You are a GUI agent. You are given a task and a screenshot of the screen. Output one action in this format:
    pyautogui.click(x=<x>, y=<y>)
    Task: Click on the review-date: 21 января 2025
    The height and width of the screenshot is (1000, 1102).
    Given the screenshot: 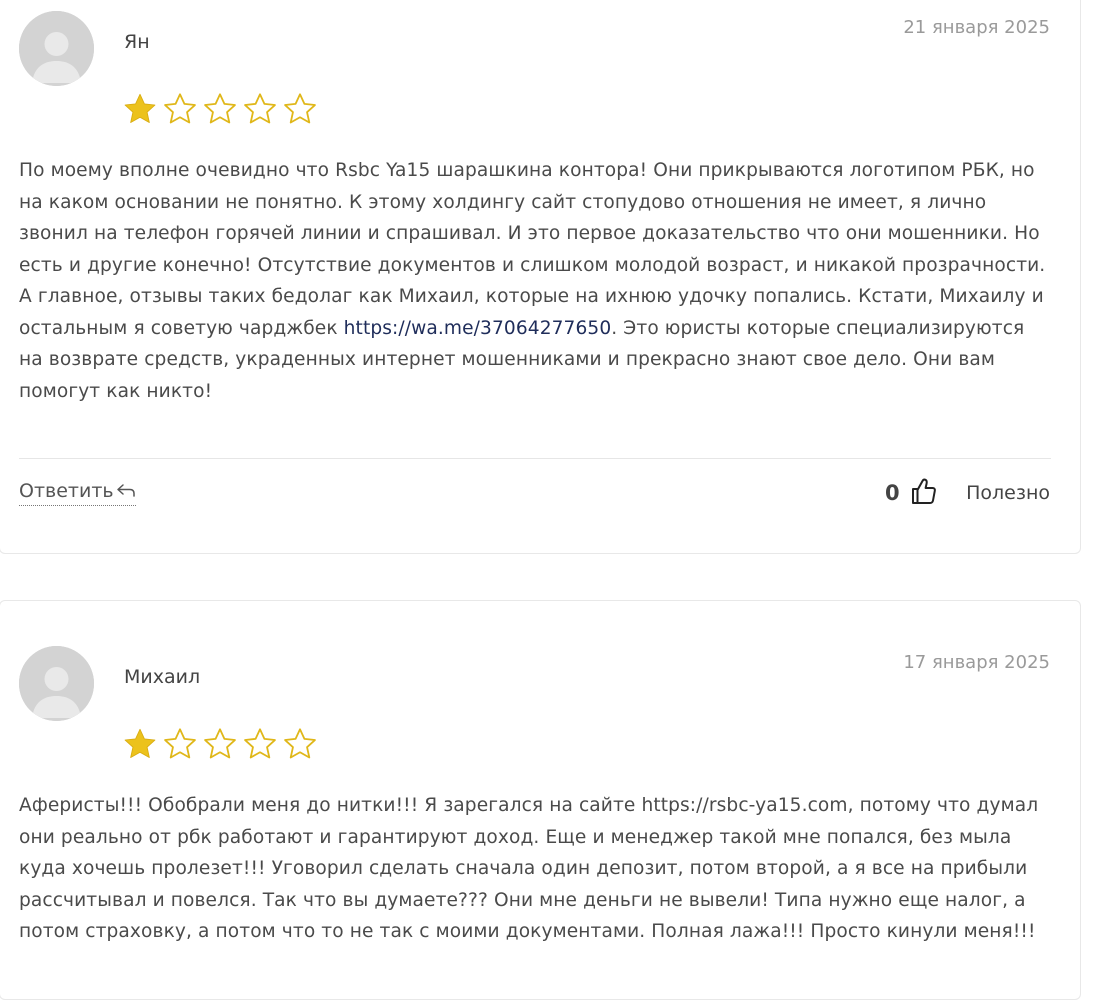 What is the action you would take?
    pyautogui.click(x=976, y=27)
    